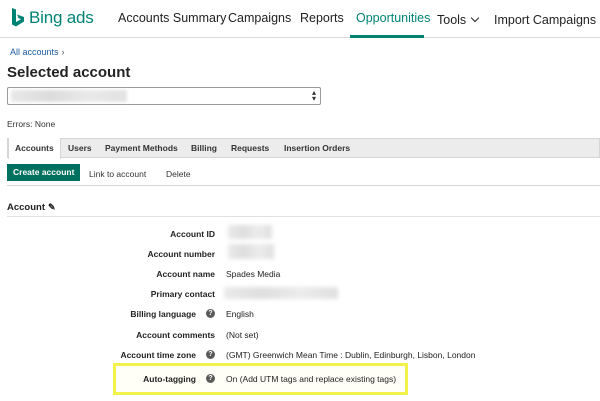  I want to click on bing-ads-logo: Bing ads, so click(52, 18).